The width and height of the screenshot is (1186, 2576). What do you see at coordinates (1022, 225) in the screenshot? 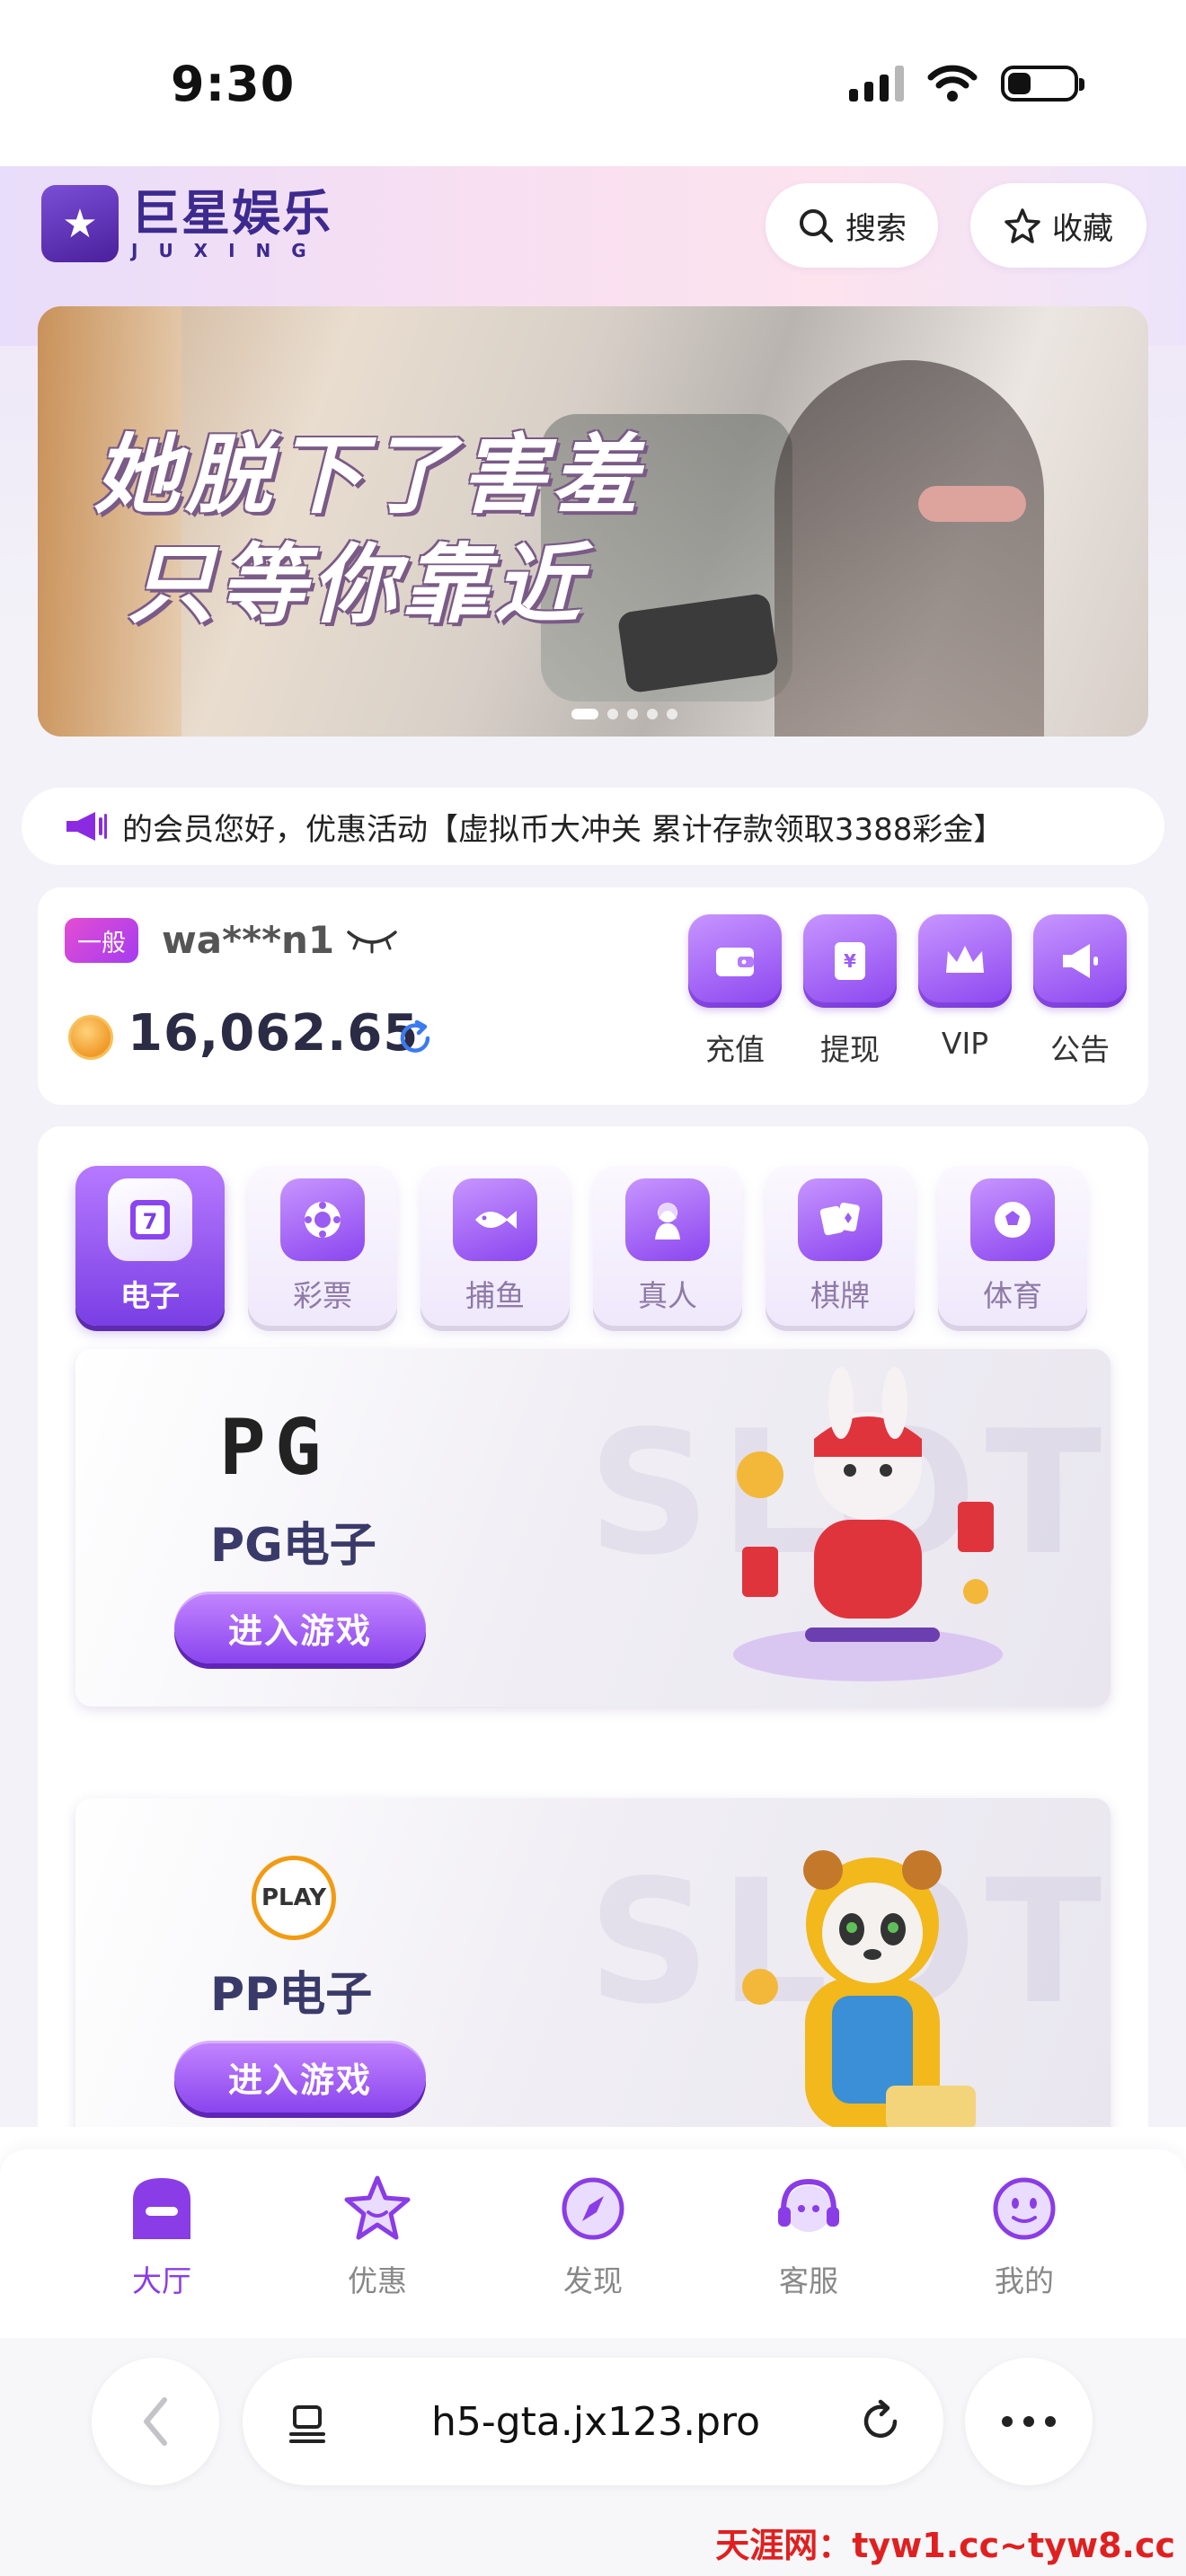
I see `star-outline-icon` at bounding box center [1022, 225].